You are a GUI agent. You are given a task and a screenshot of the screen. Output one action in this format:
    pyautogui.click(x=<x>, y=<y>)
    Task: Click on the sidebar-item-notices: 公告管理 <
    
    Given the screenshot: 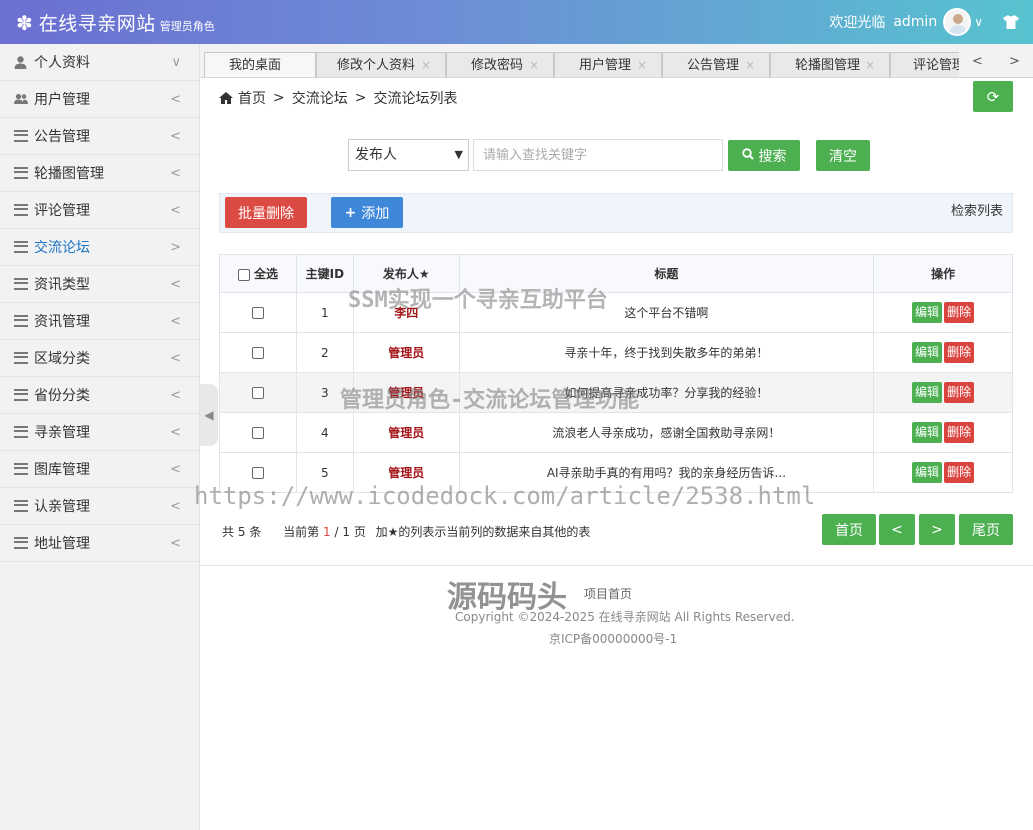 What is the action you would take?
    pyautogui.click(x=99, y=136)
    